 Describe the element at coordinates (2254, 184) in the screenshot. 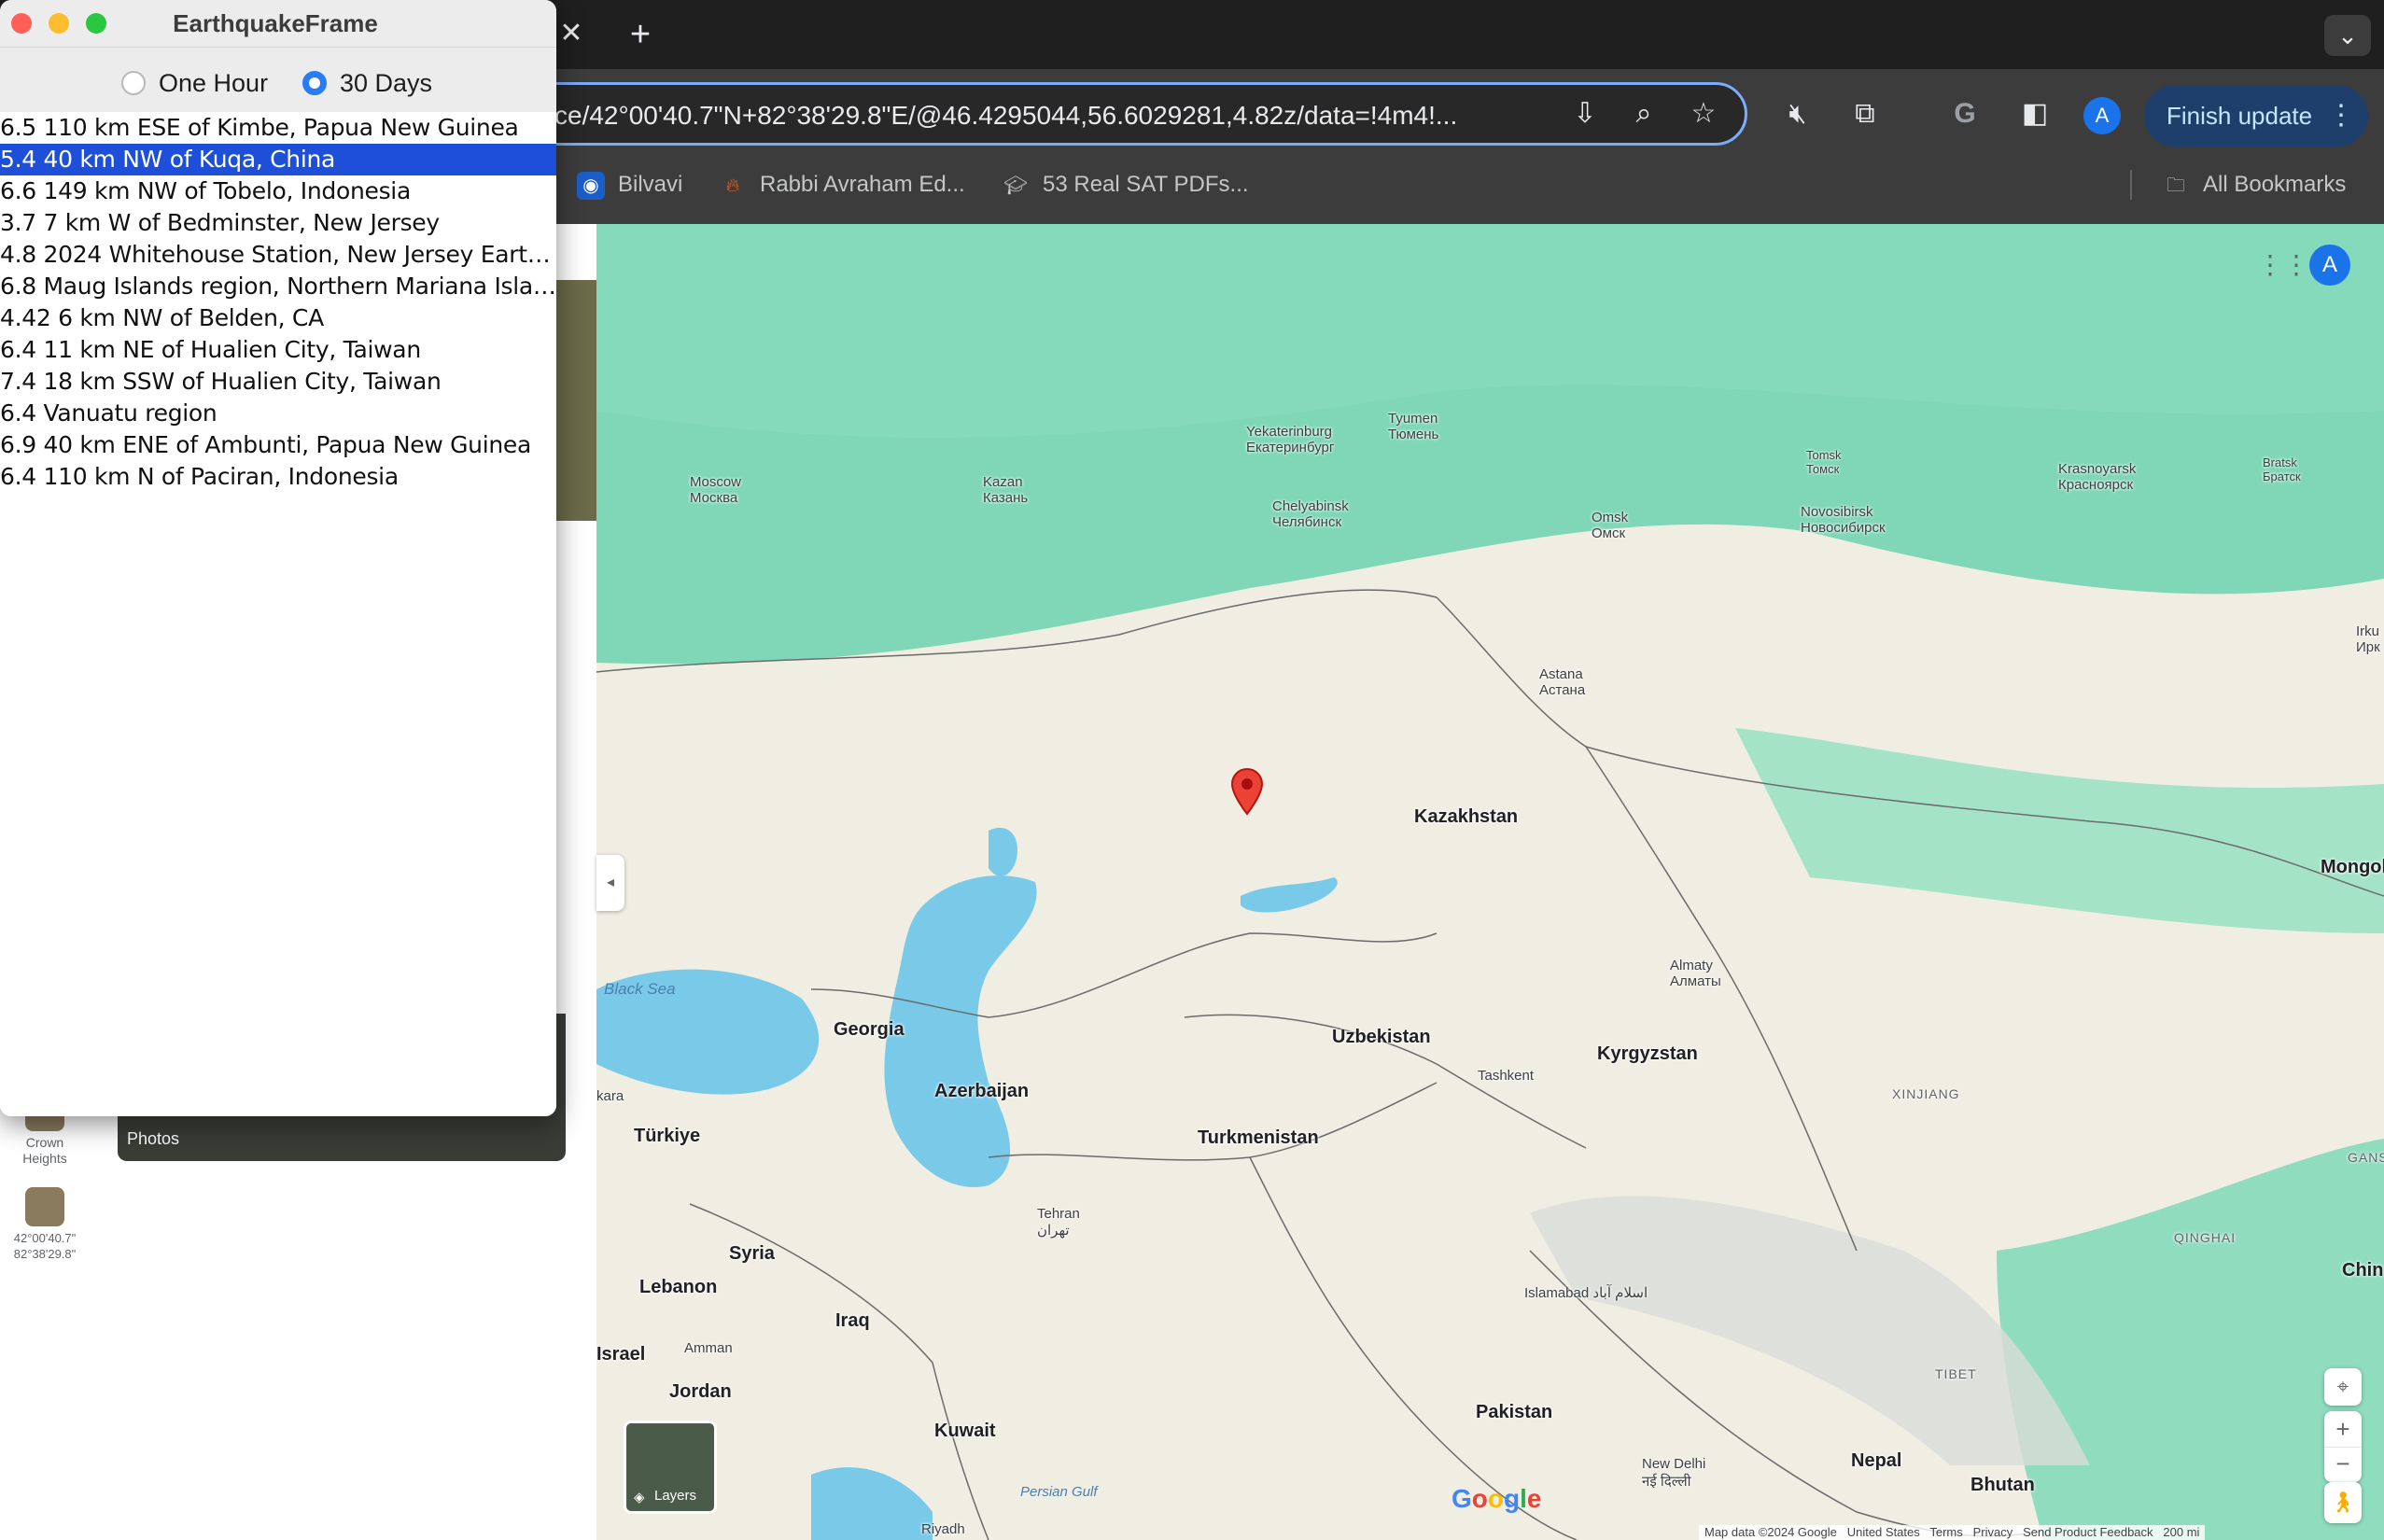

I see `all-bookmarks-button: 🗀 All Bookmarks` at that location.